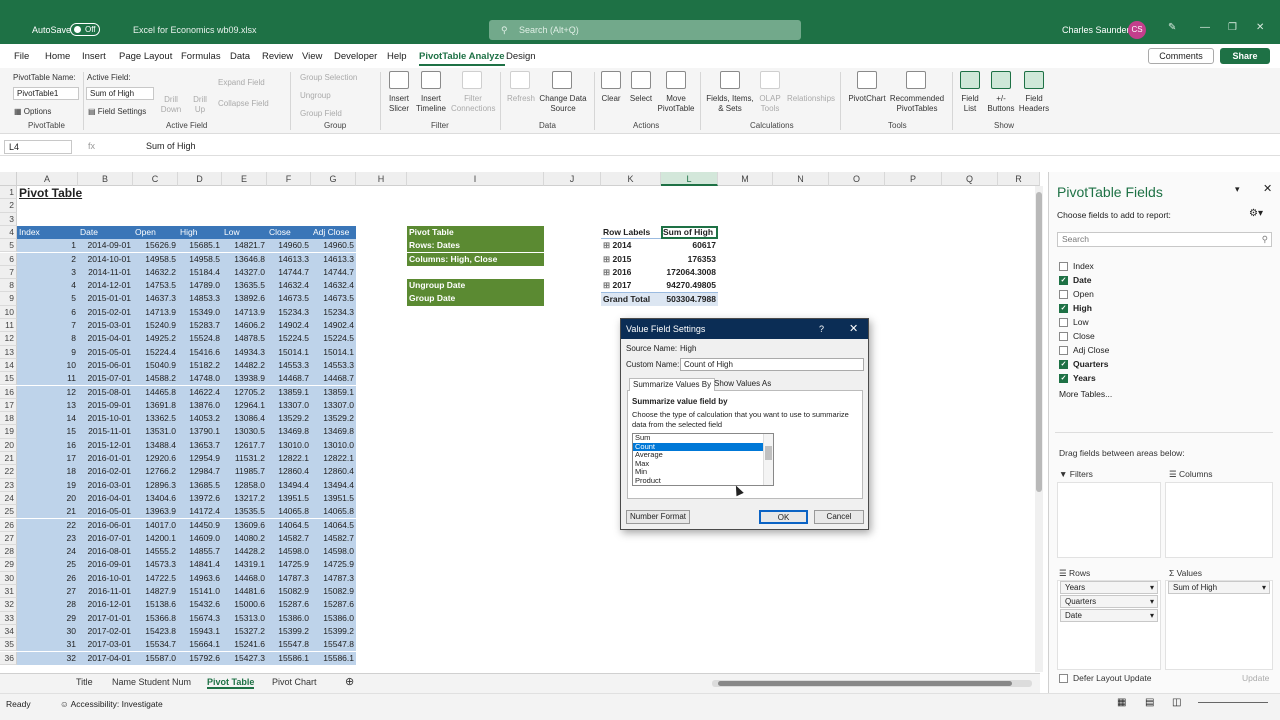  Describe the element at coordinates (8, 286) in the screenshot. I see `row-header: 8` at that location.